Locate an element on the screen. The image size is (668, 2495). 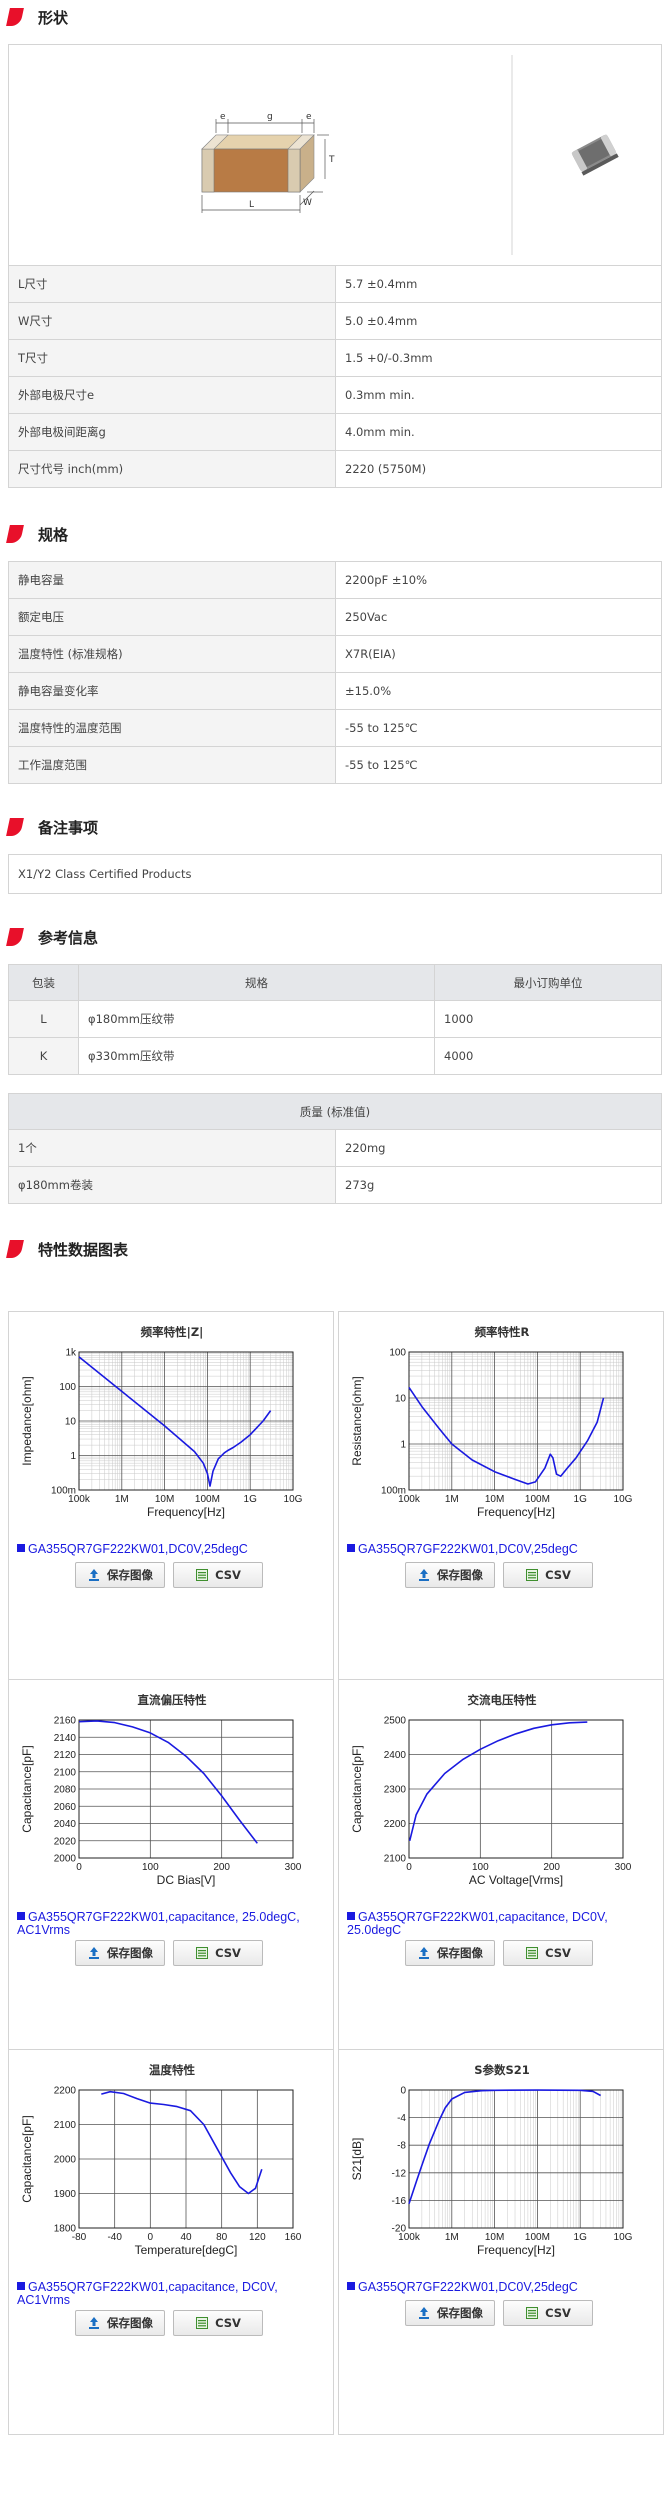
chart-title: 直流偏压特性 is located at coordinates (172, 1700).